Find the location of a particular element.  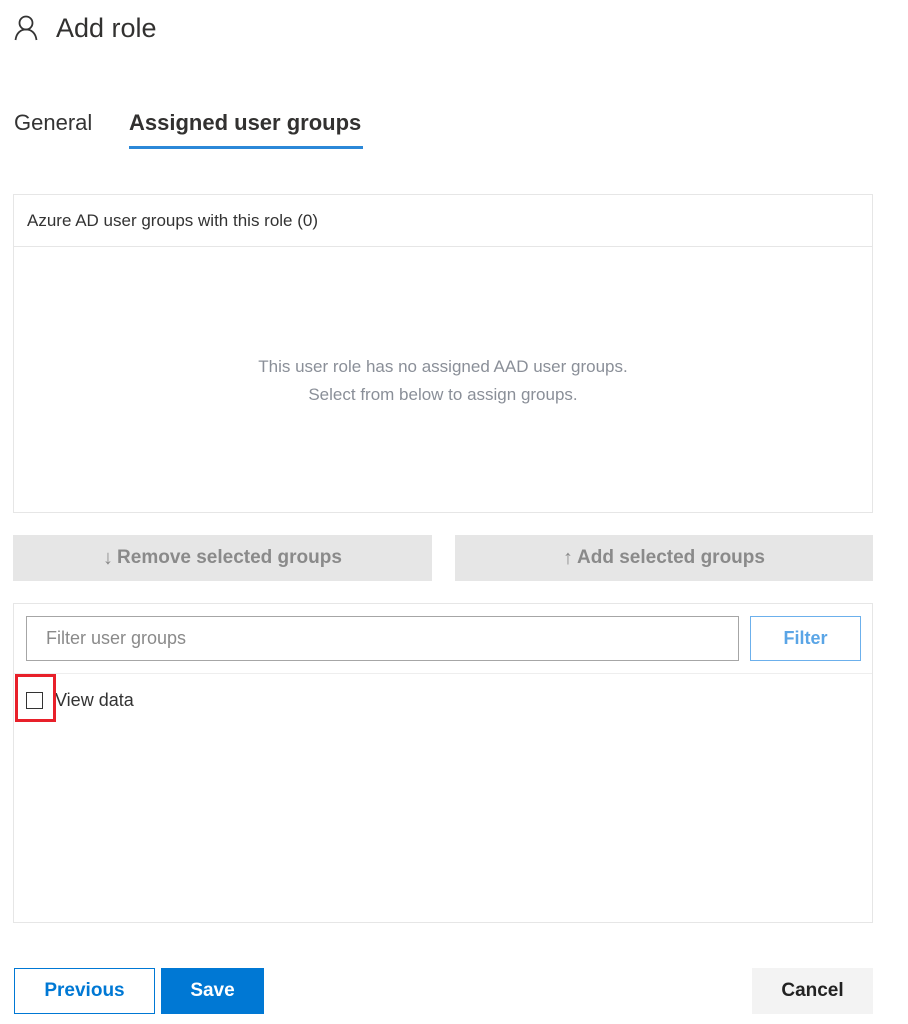

add-selected-groups-button: ↑ Add selected groups is located at coordinates (664, 558).